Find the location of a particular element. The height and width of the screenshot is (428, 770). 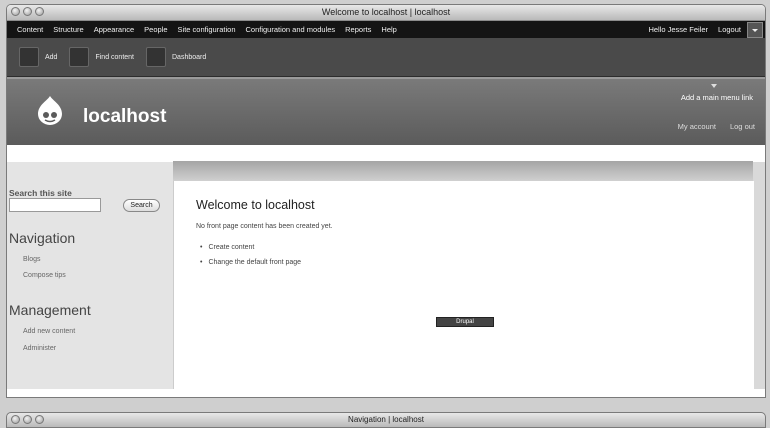

admin-user-area: Hello Jesse Feiler Logout is located at coordinates (706, 29).